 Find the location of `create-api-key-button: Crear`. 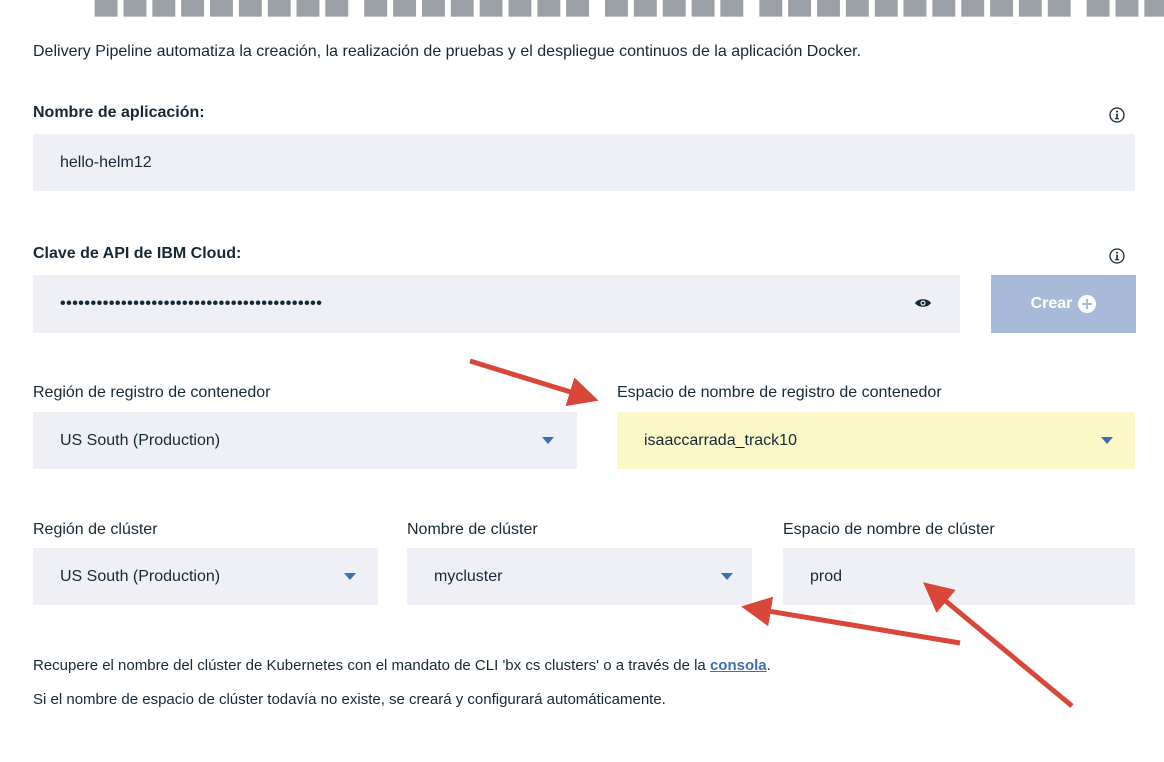

create-api-key-button: Crear is located at coordinates (1063, 304).